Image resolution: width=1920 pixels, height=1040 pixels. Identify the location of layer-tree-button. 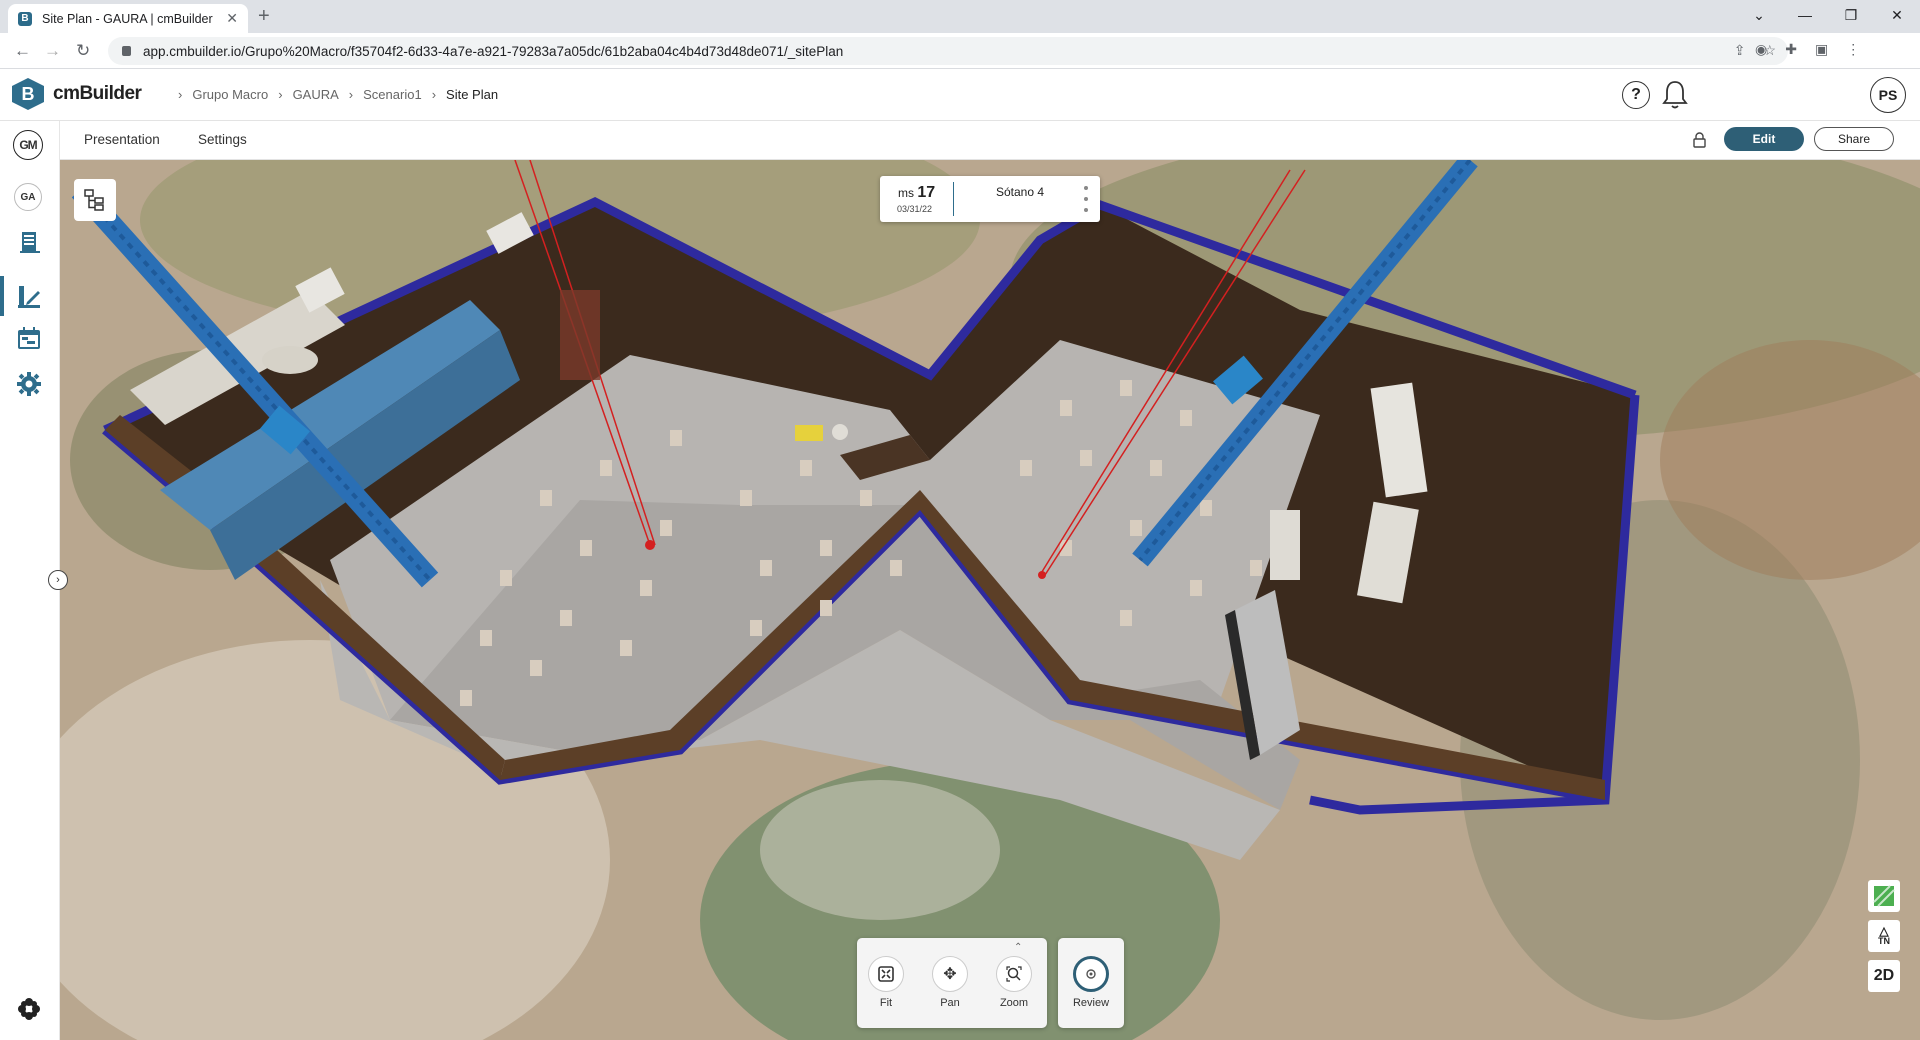
(95, 200).